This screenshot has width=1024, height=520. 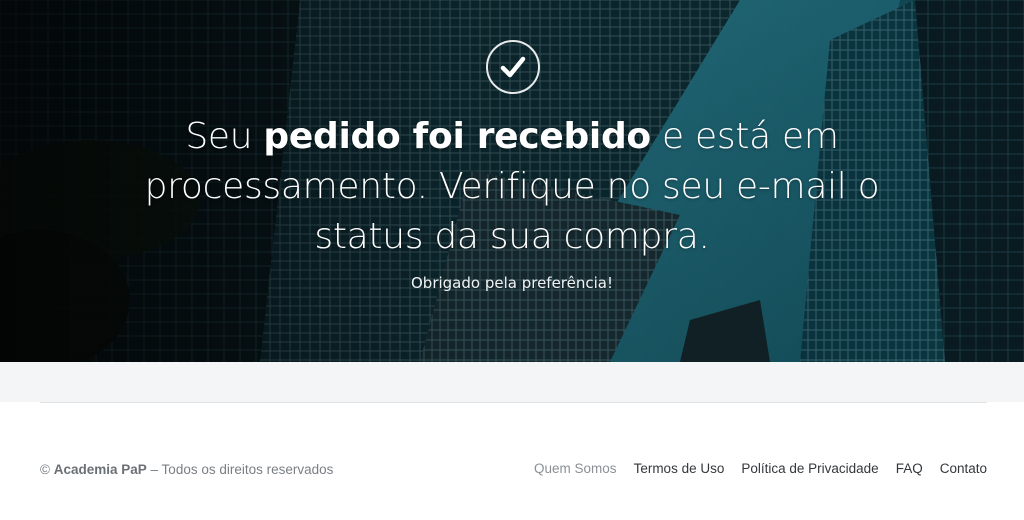 What do you see at coordinates (909, 468) in the screenshot?
I see `footer-link-faq: FAQ` at bounding box center [909, 468].